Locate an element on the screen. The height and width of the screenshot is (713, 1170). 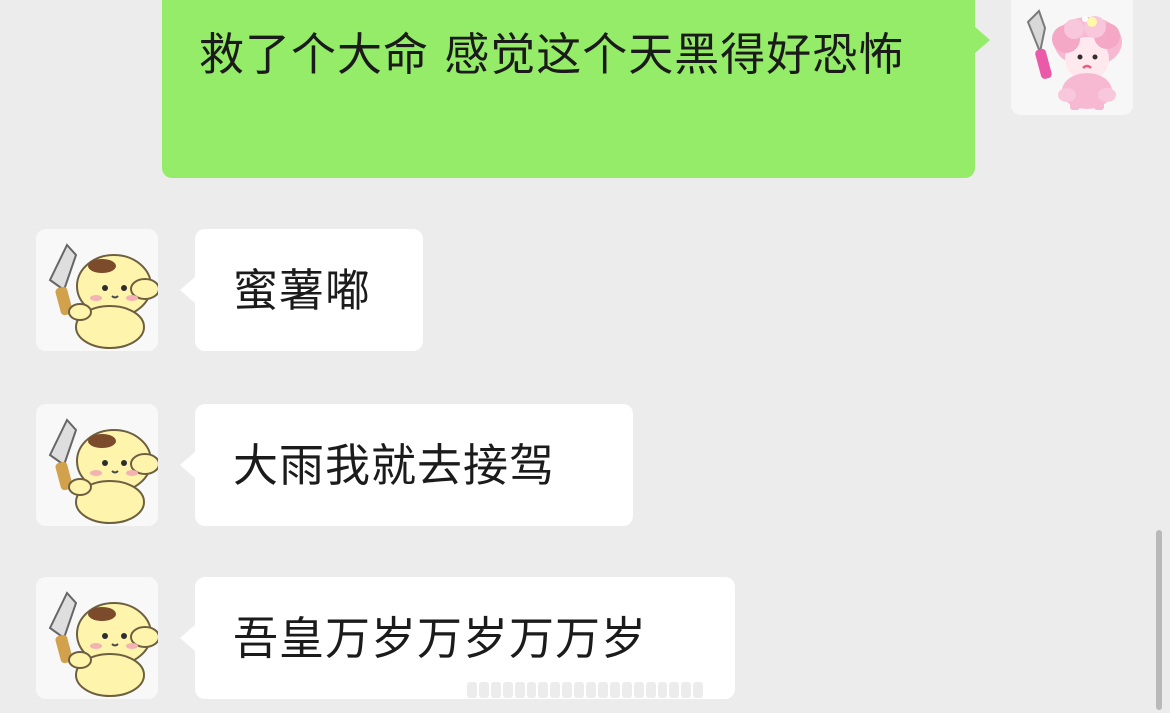
message-text: 蜜薯嘟 is located at coordinates (302, 290).